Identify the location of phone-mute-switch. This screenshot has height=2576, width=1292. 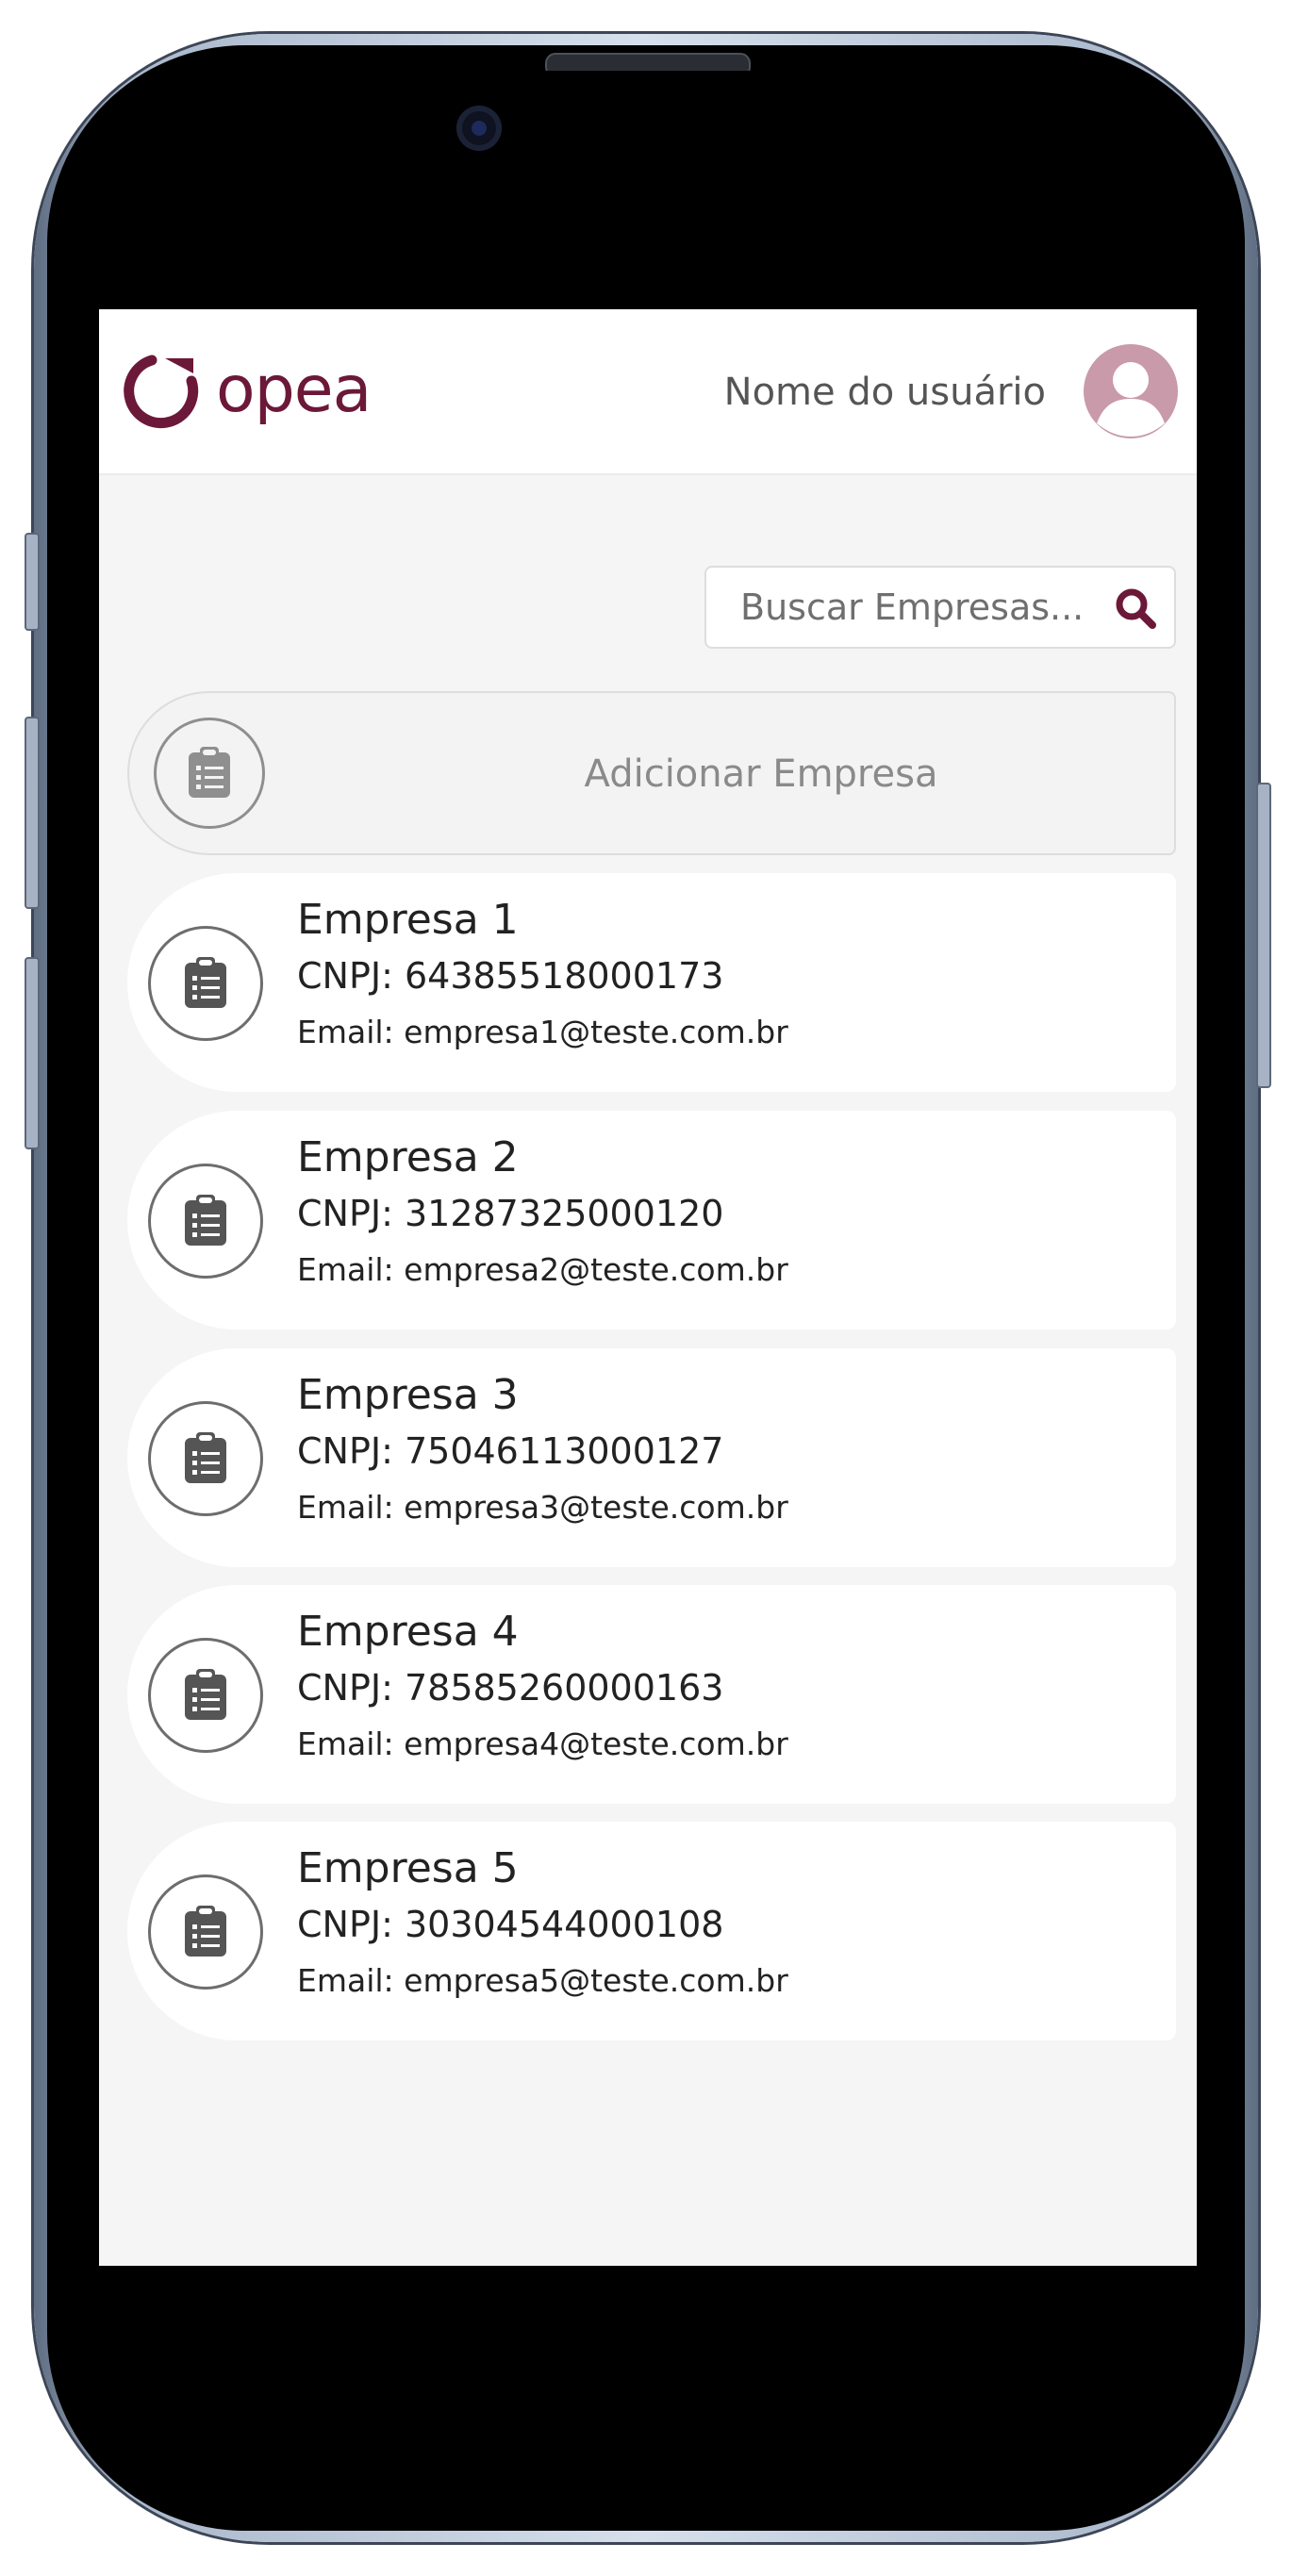
(32, 582).